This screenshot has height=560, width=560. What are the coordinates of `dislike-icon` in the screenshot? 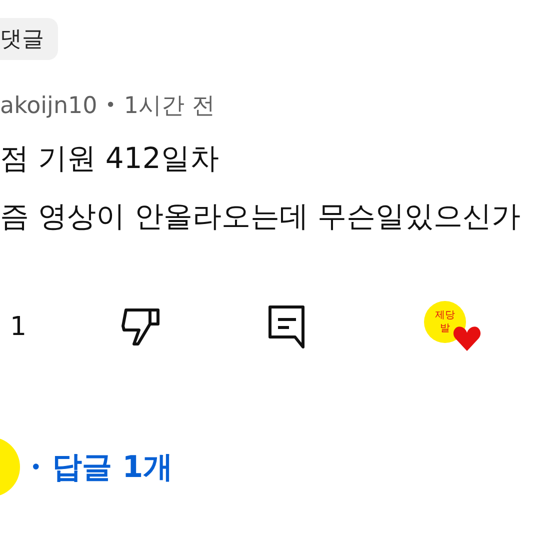 It's located at (141, 327).